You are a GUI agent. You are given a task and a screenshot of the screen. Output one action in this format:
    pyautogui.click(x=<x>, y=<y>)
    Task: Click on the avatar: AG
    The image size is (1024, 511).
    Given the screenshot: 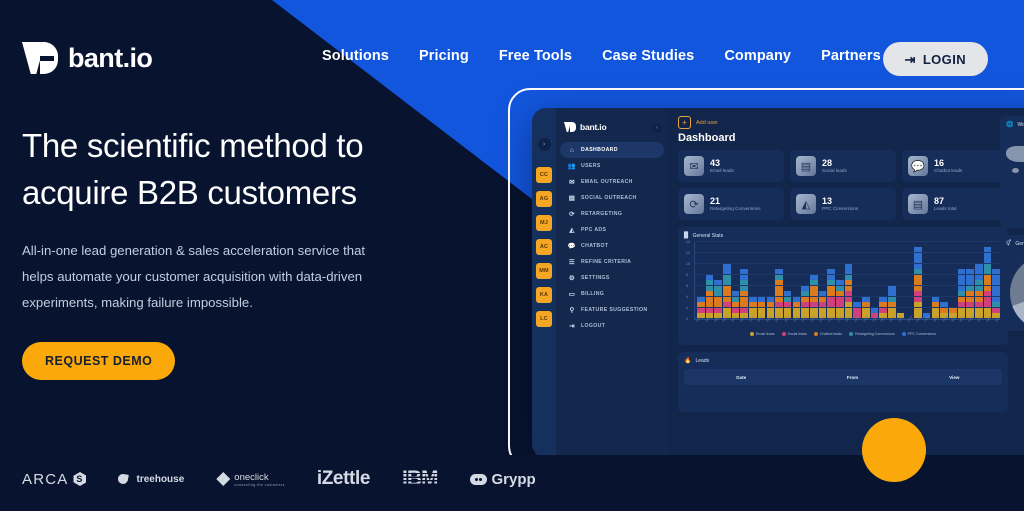 What is the action you would take?
    pyautogui.click(x=544, y=199)
    